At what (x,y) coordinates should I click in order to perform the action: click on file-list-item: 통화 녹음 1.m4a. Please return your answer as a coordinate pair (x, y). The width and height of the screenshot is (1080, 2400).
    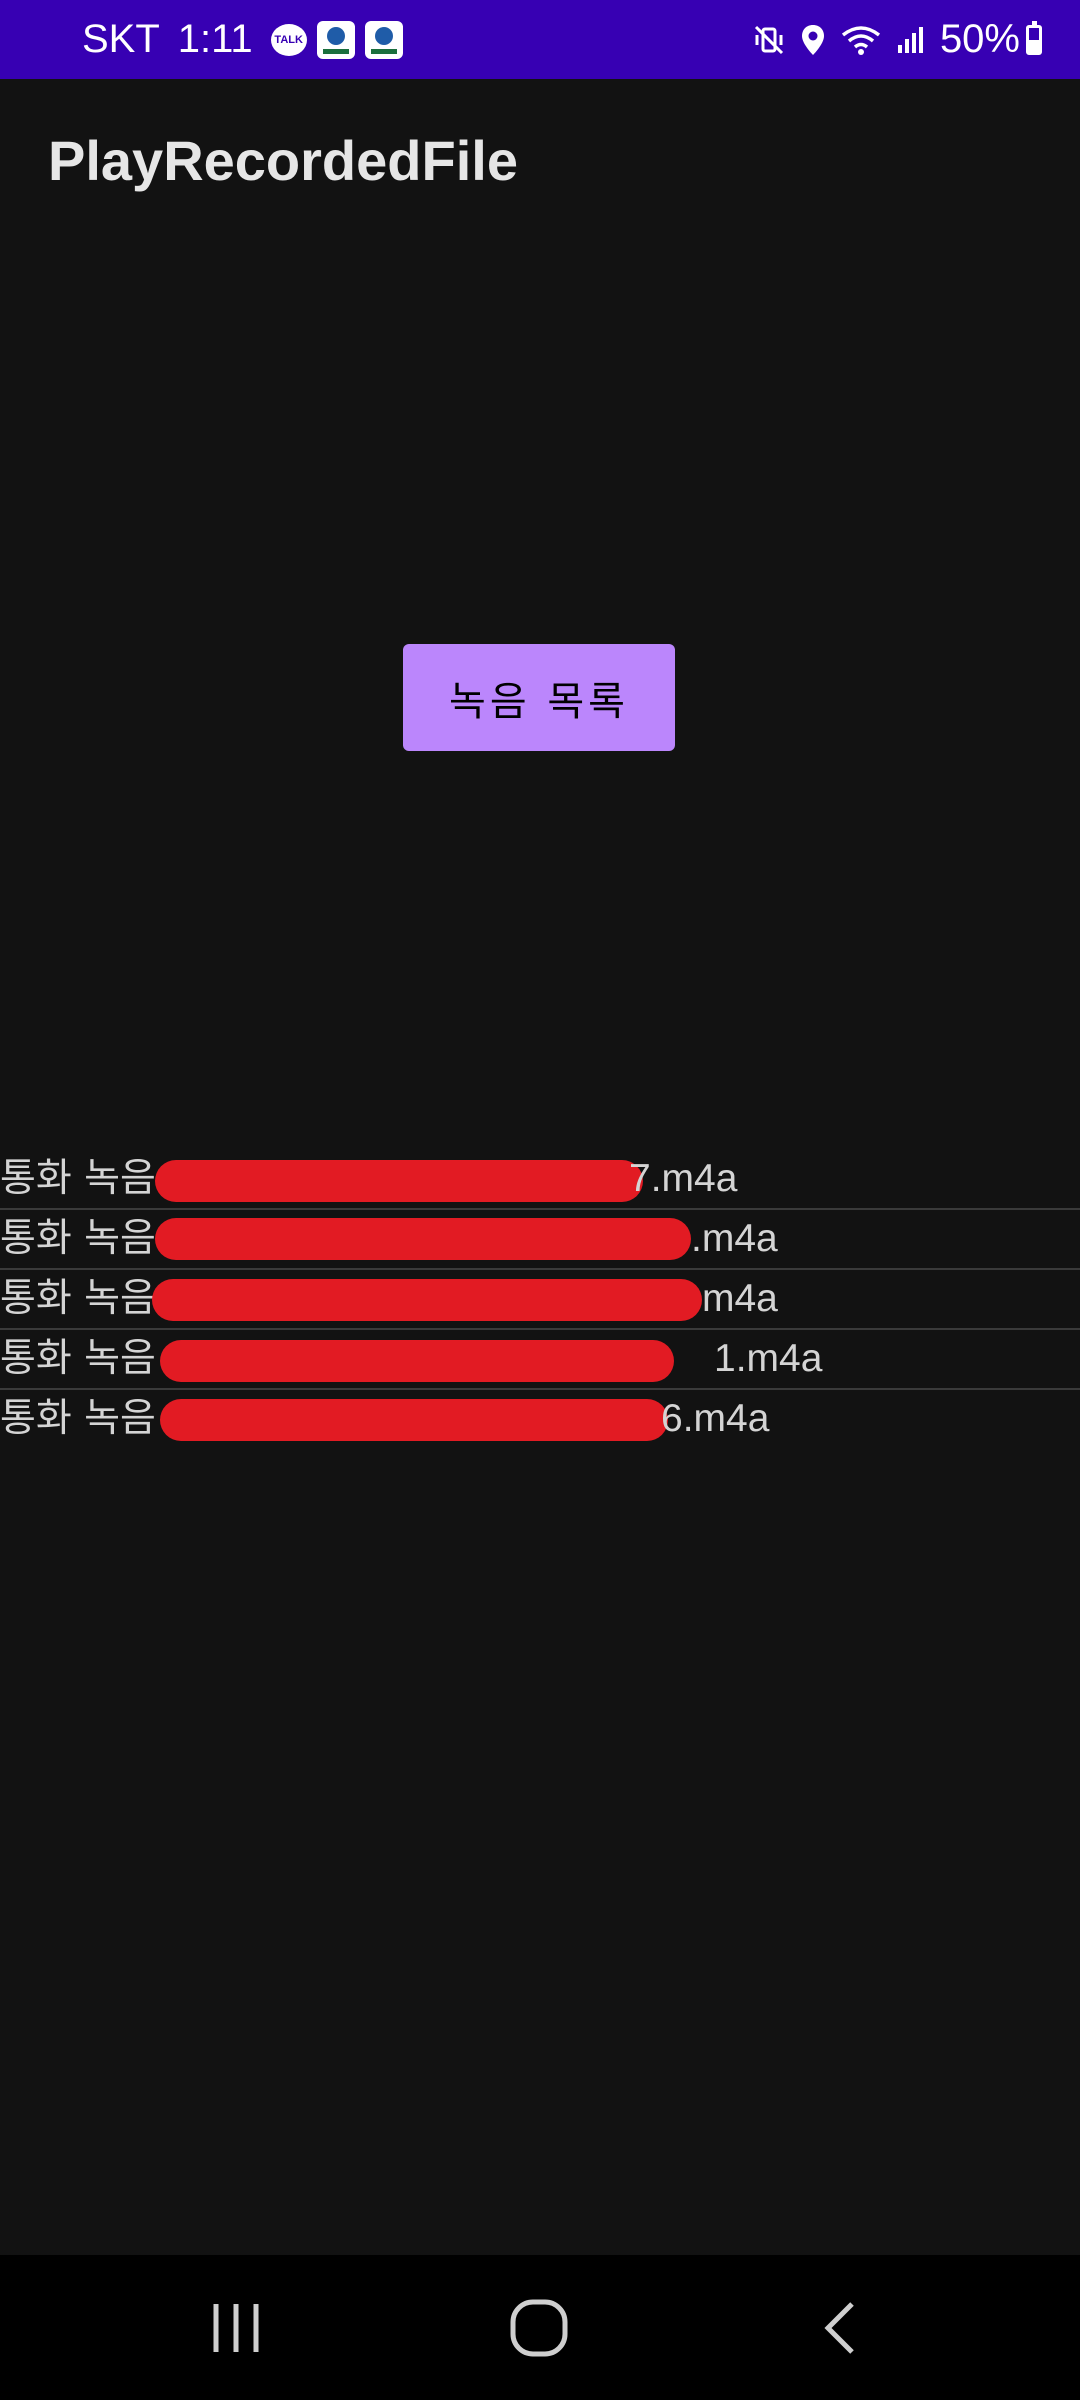
    Looking at the image, I should click on (540, 1360).